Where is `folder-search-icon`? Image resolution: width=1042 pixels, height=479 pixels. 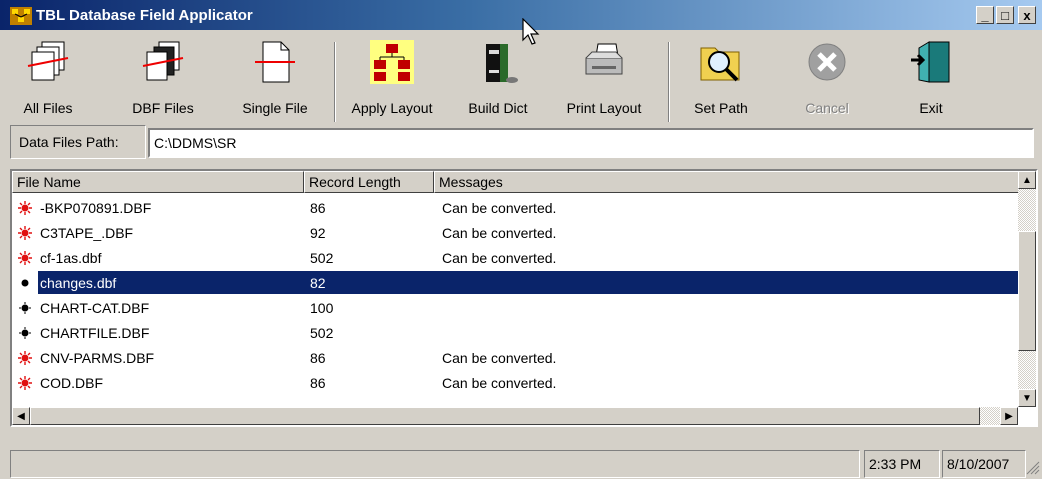 folder-search-icon is located at coordinates (720, 64).